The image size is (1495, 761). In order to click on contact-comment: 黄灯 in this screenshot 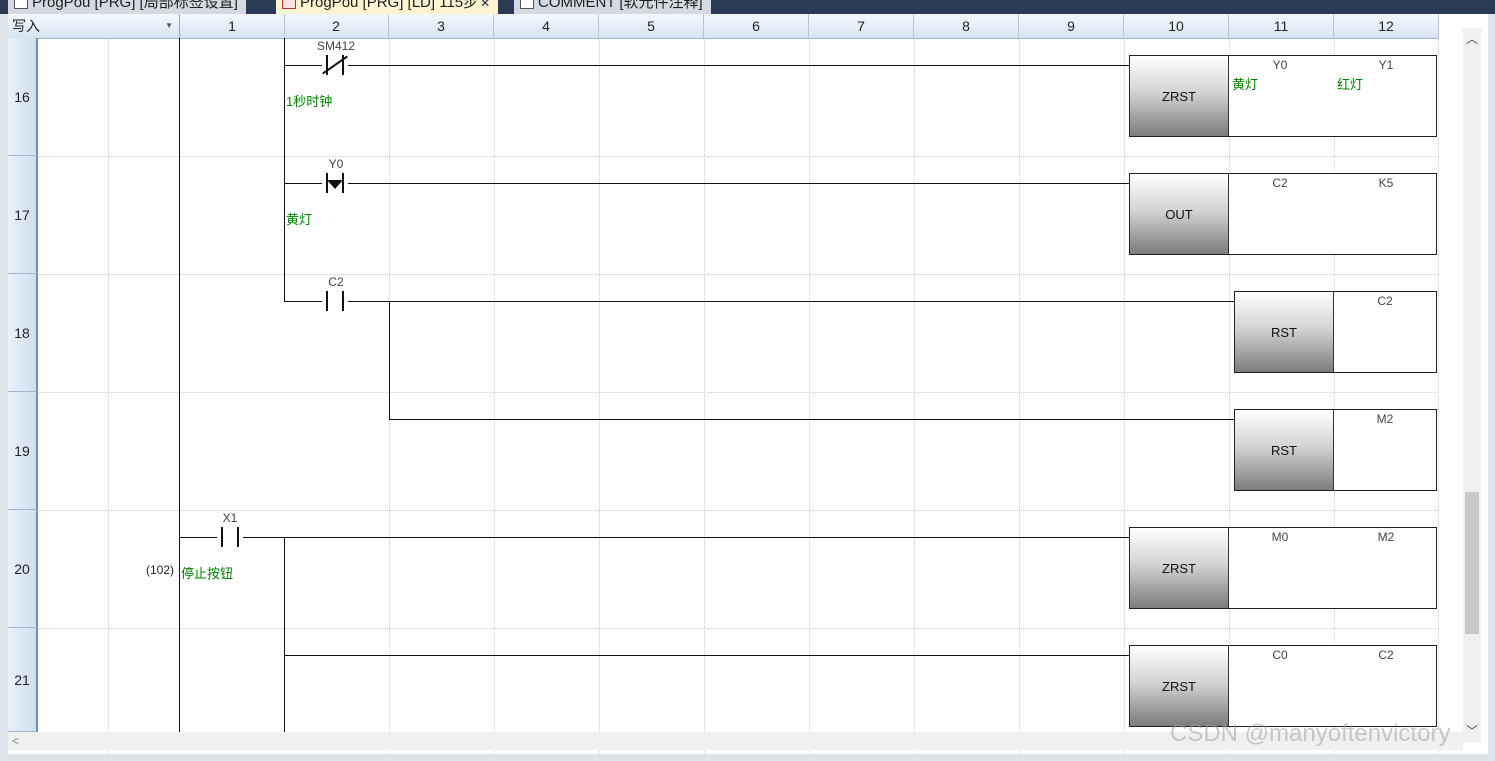, I will do `click(299, 219)`.